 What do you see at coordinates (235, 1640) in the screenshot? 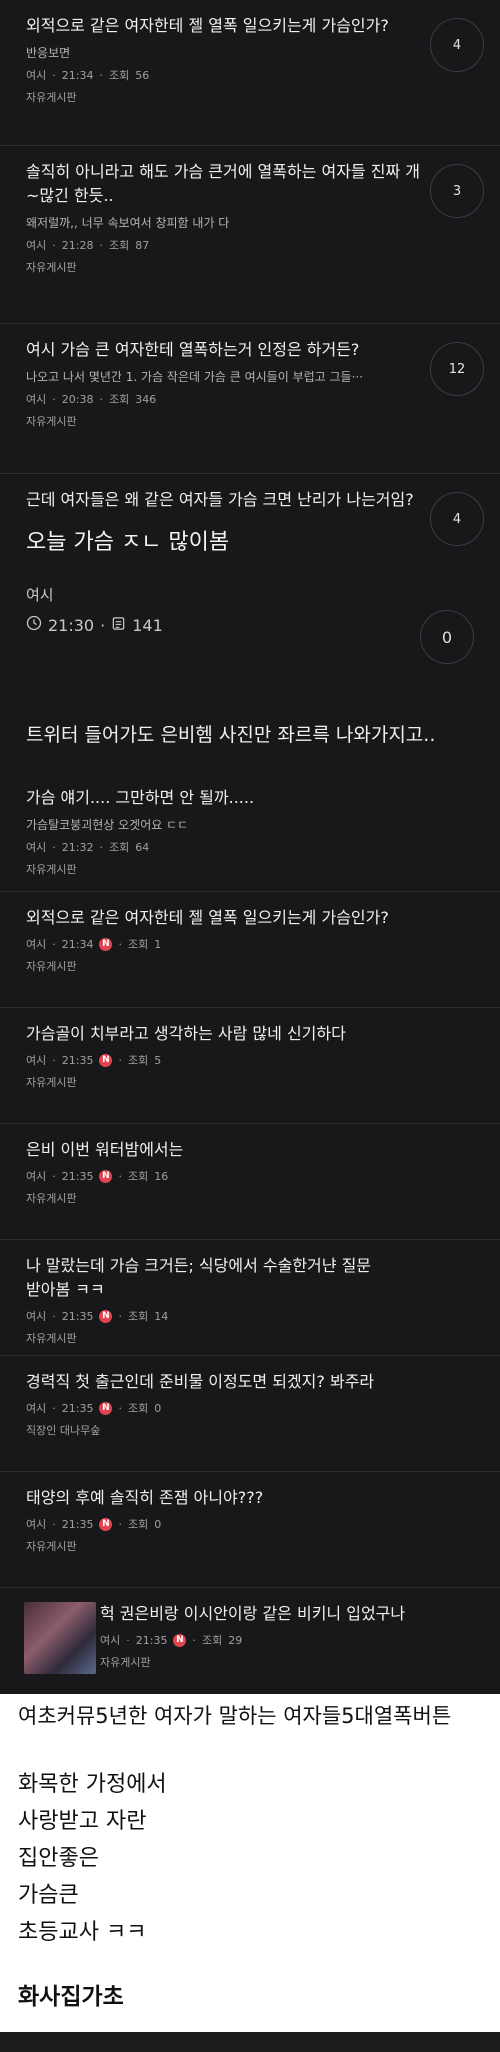
I see `views: 29` at bounding box center [235, 1640].